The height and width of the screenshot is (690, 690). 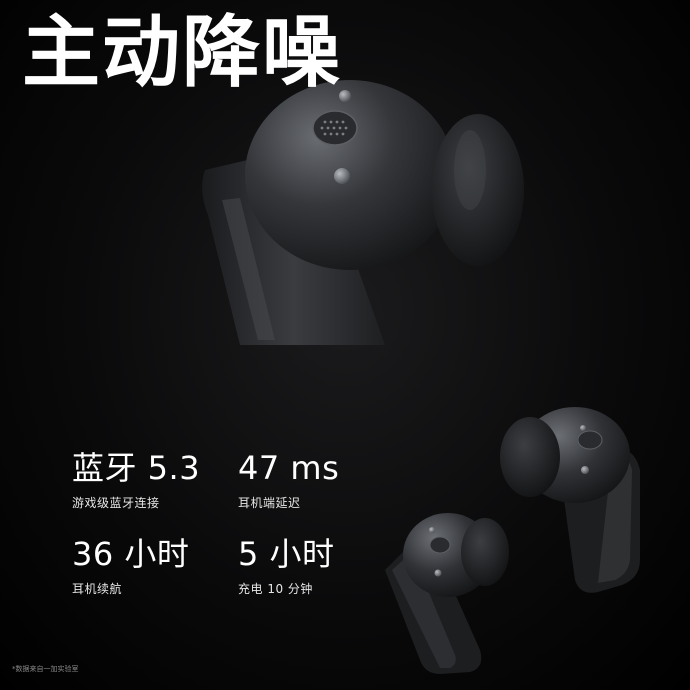 What do you see at coordinates (275, 589) in the screenshot?
I see `spec-caption: 充电 10 分钟` at bounding box center [275, 589].